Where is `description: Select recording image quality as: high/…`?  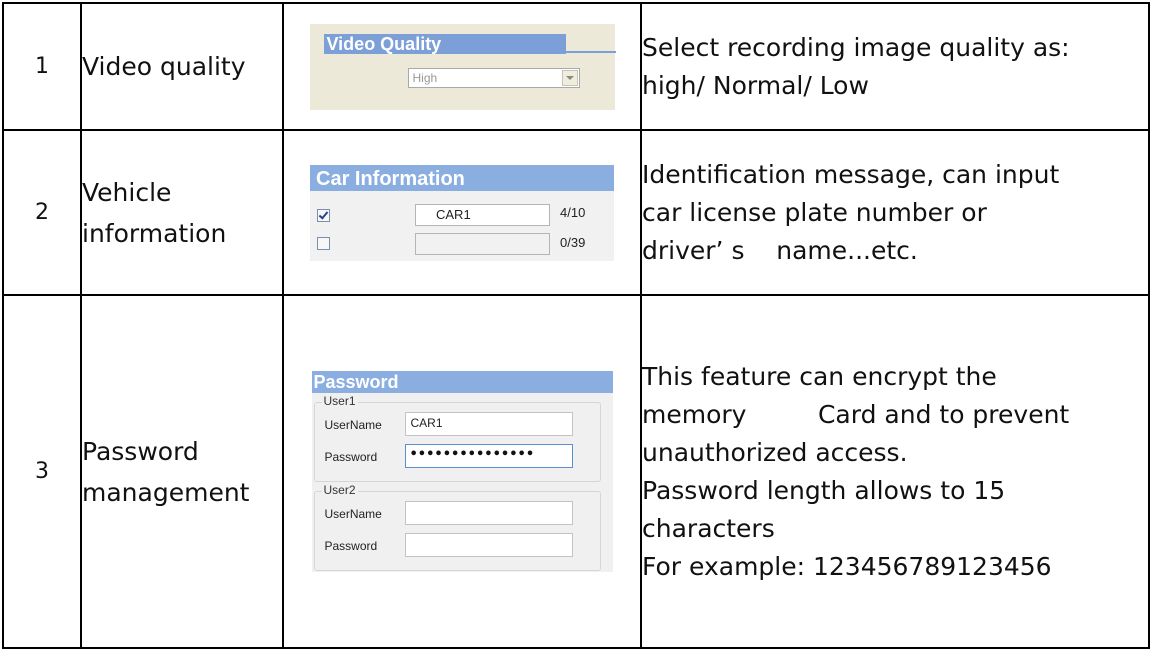 description: Select recording image quality as: high/… is located at coordinates (895, 66).